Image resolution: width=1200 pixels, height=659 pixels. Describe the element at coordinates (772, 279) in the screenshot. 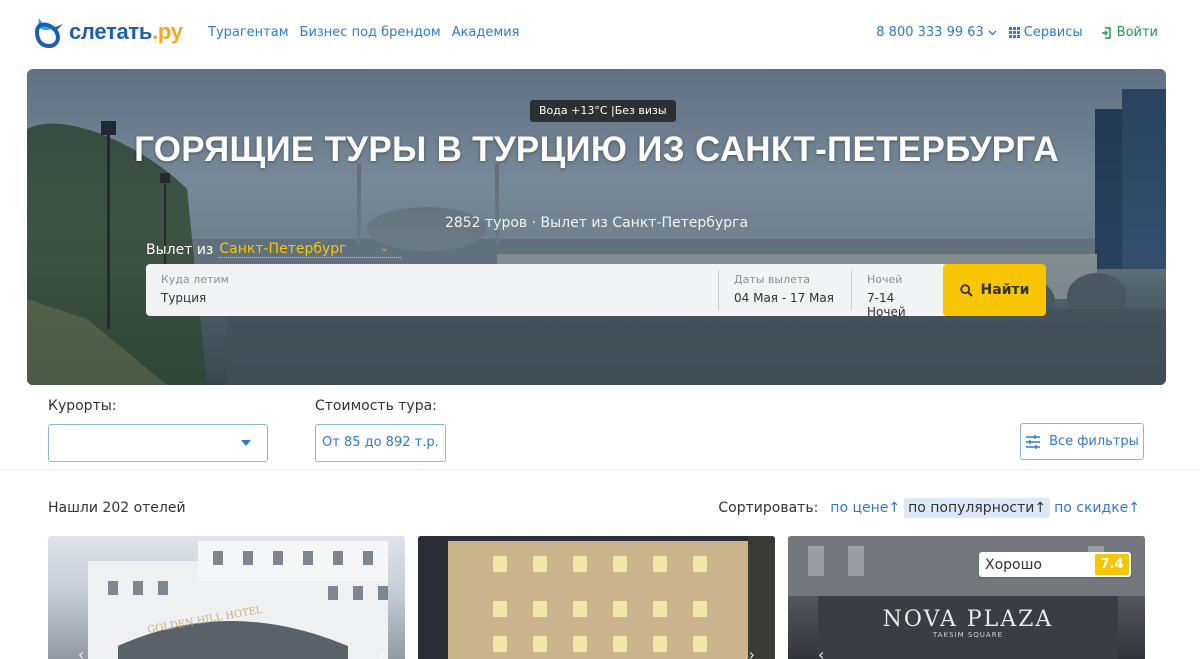

I see `dates-label: Даты вылета` at that location.